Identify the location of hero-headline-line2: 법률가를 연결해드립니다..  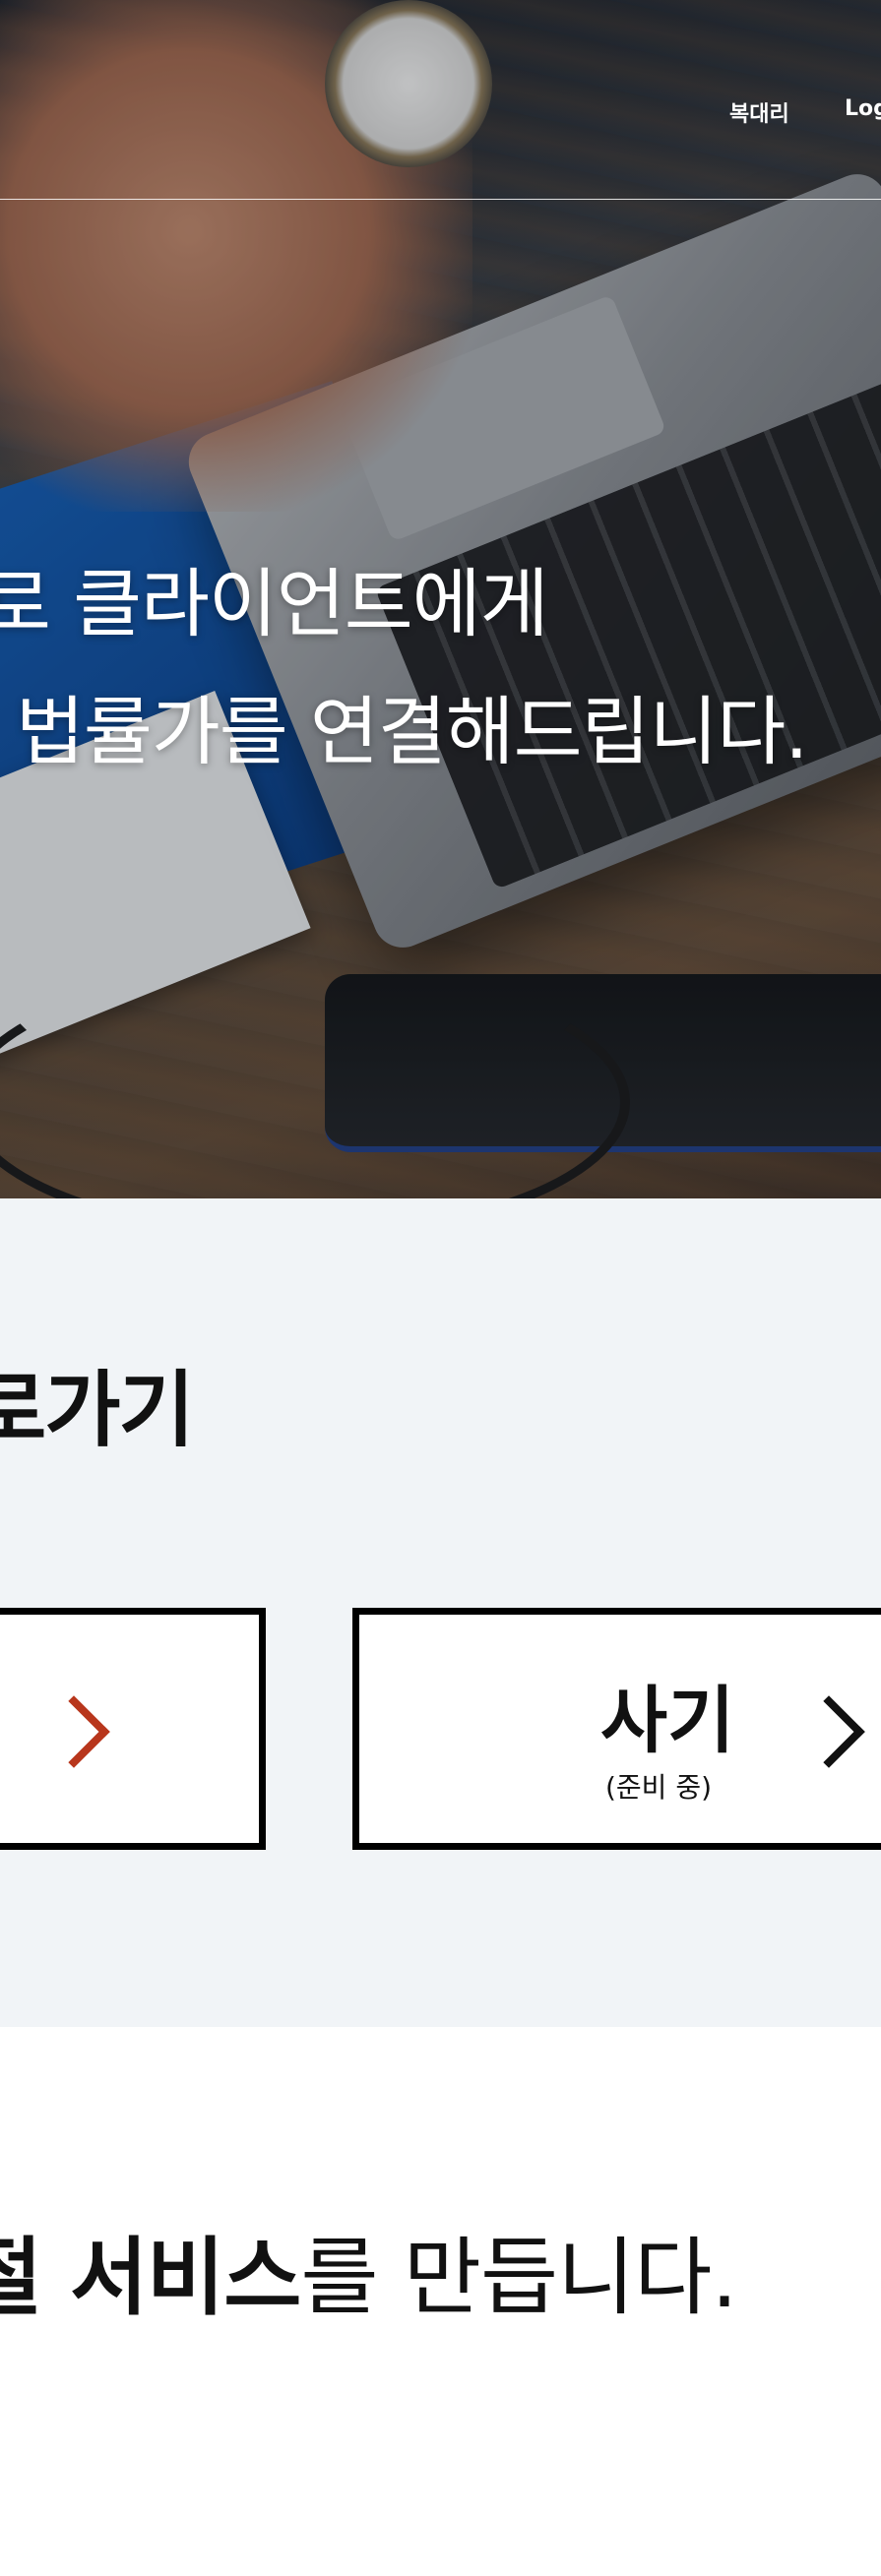
(412, 731).